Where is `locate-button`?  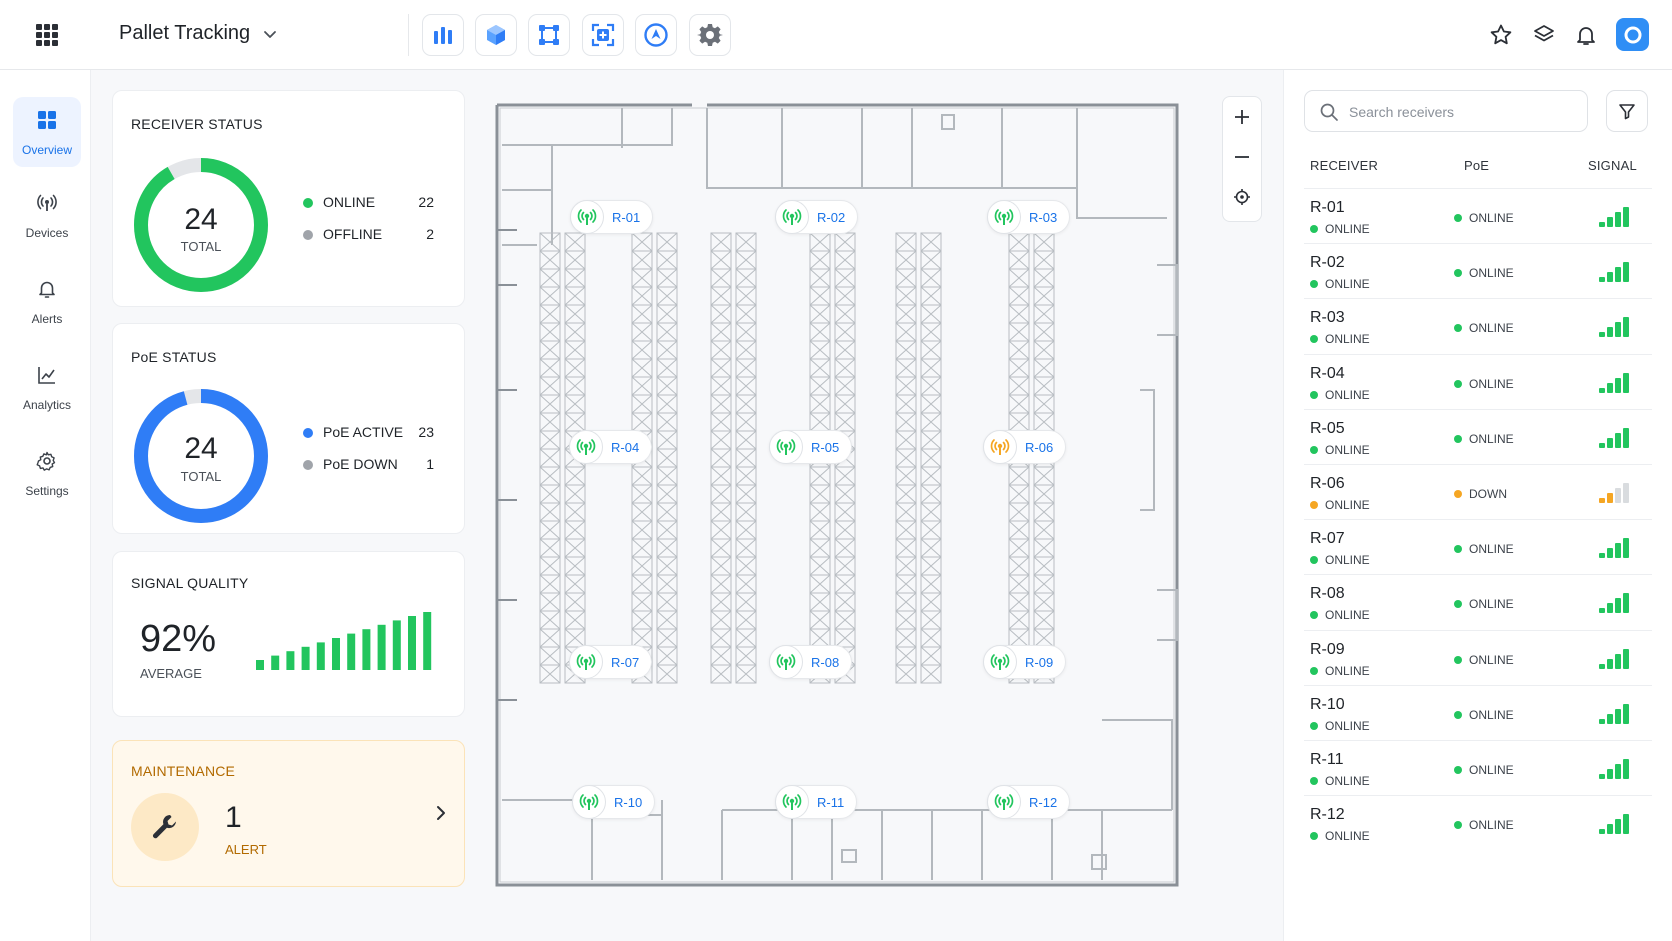 locate-button is located at coordinates (1242, 197).